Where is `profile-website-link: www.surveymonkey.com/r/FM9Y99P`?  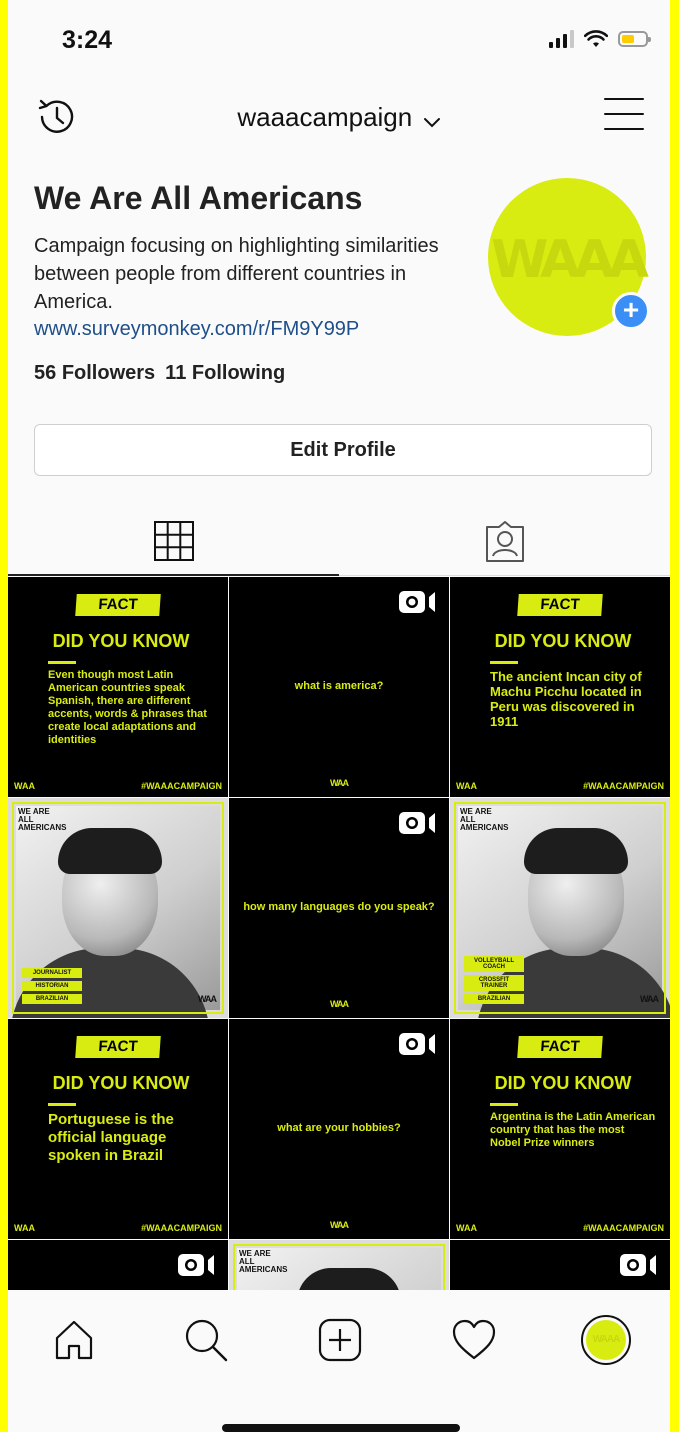
profile-website-link: www.surveymonkey.com/r/FM9Y99P is located at coordinates (196, 329).